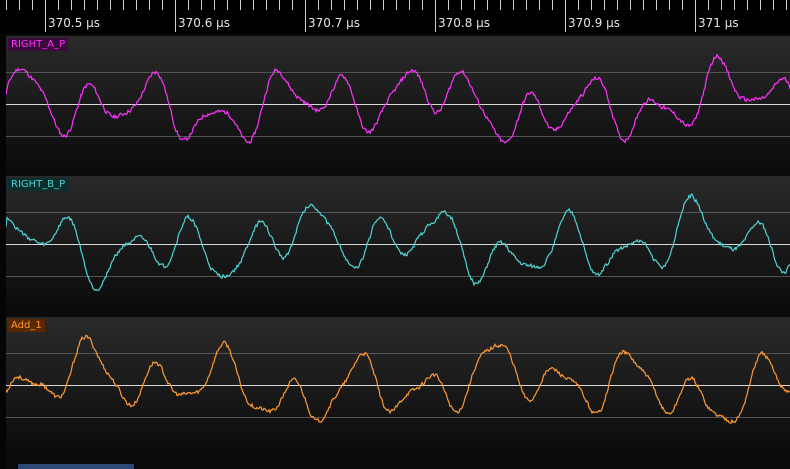  I want to click on ruler-label: 370.7 µs, so click(334, 23).